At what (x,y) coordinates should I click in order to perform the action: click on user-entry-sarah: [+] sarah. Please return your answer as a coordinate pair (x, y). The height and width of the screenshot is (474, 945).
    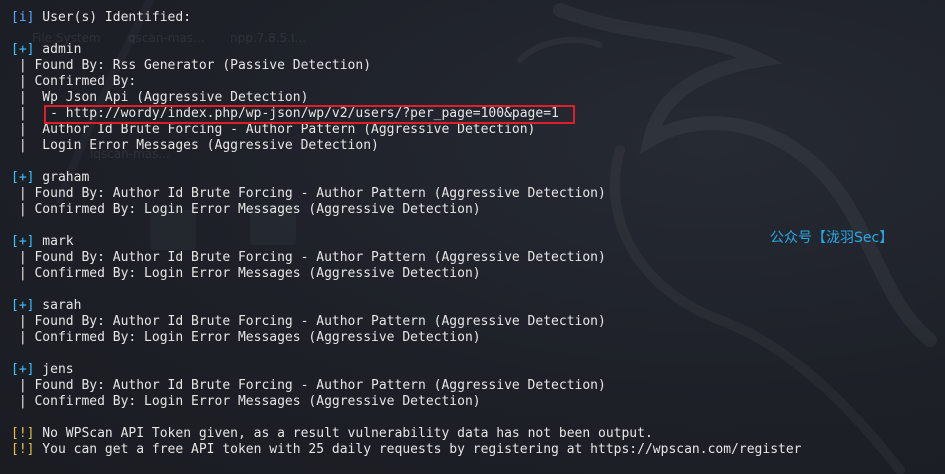
    Looking at the image, I should click on (406, 306).